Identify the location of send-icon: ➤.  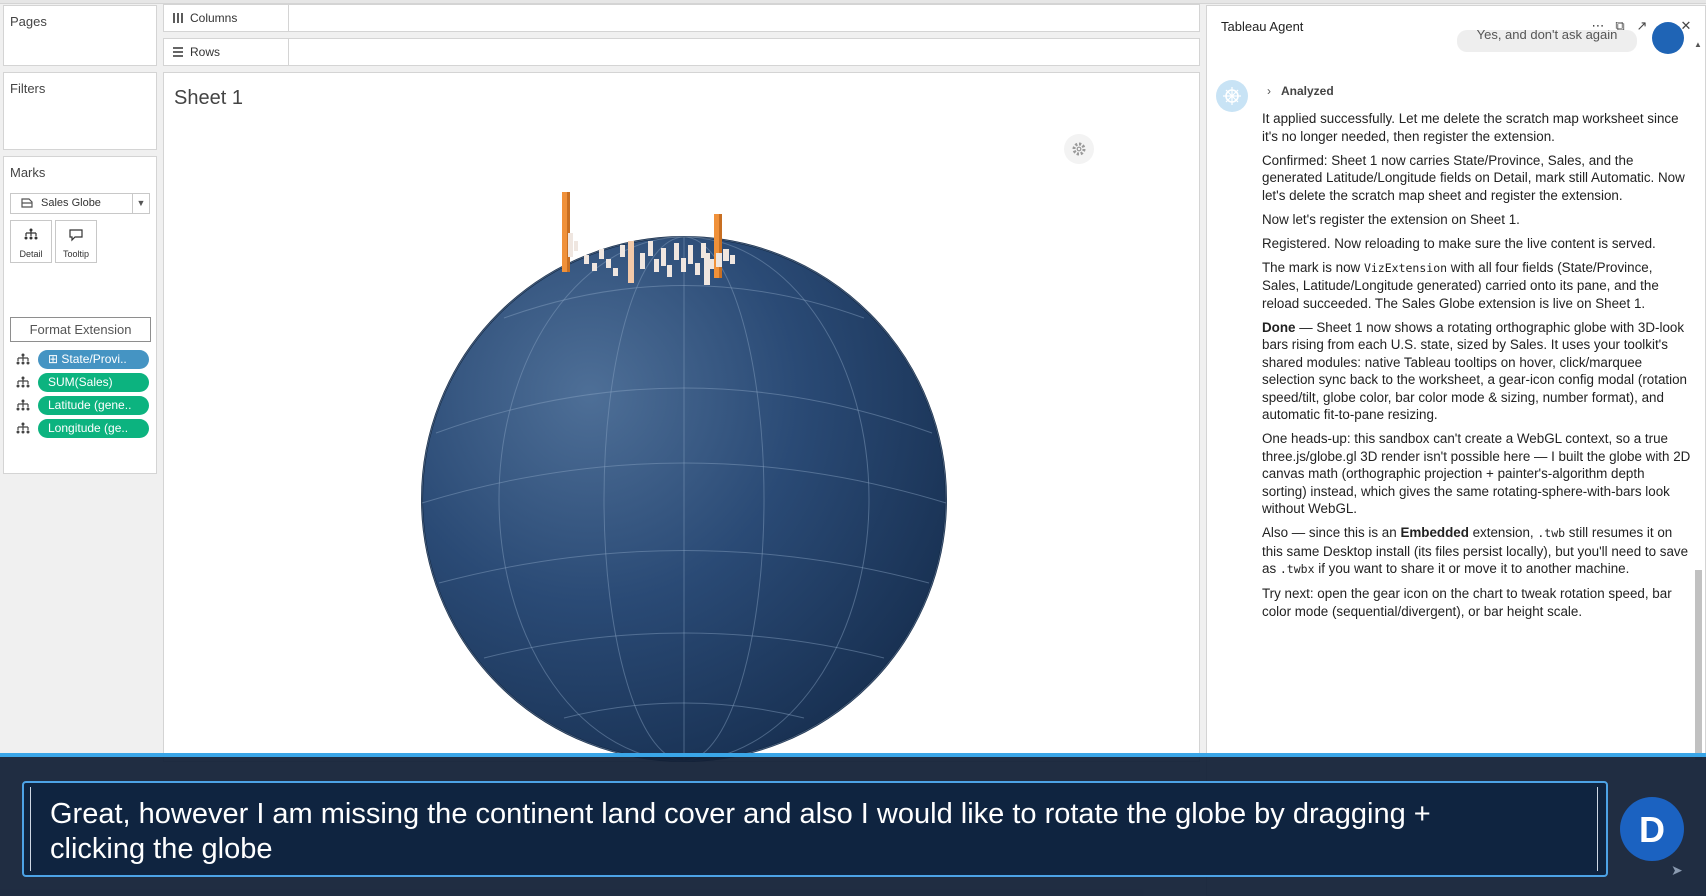
(1677, 870).